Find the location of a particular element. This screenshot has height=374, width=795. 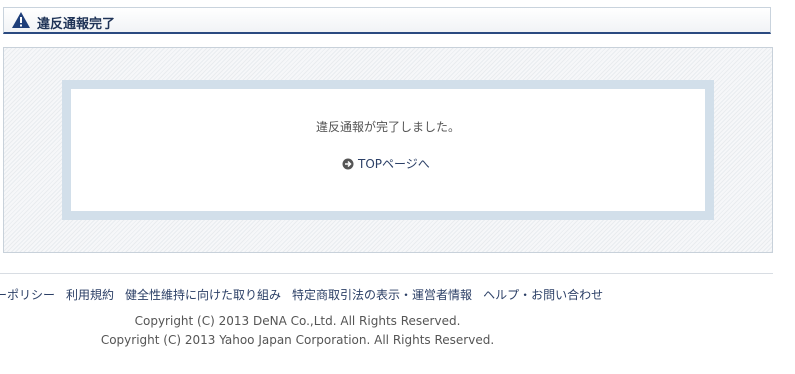

arrow-right-circle-icon is located at coordinates (348, 163).